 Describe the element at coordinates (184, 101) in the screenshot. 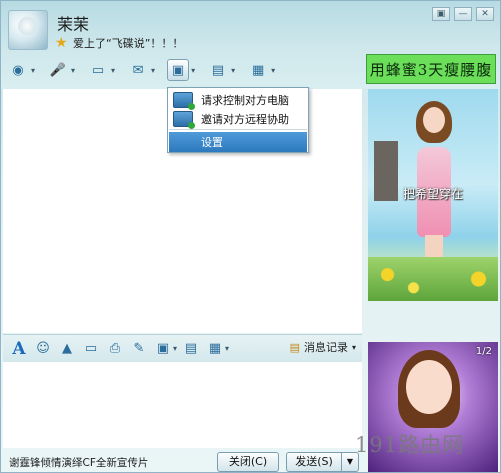

I see `remote-control-icon` at that location.